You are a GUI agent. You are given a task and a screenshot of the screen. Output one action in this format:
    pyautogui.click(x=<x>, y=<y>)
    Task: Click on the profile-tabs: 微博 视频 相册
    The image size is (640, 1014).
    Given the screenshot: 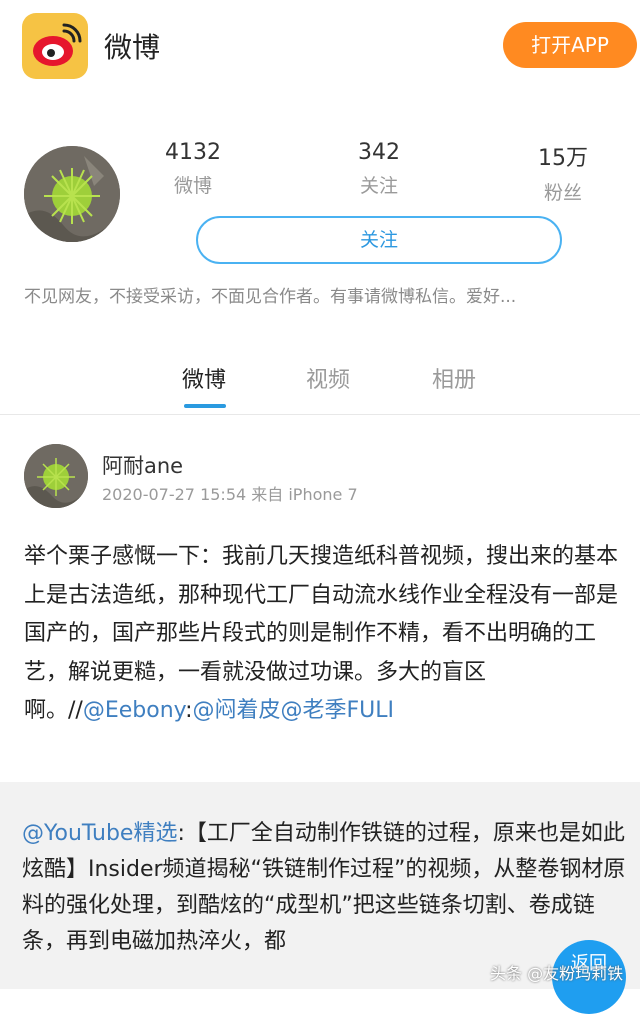 What is the action you would take?
    pyautogui.click(x=320, y=388)
    